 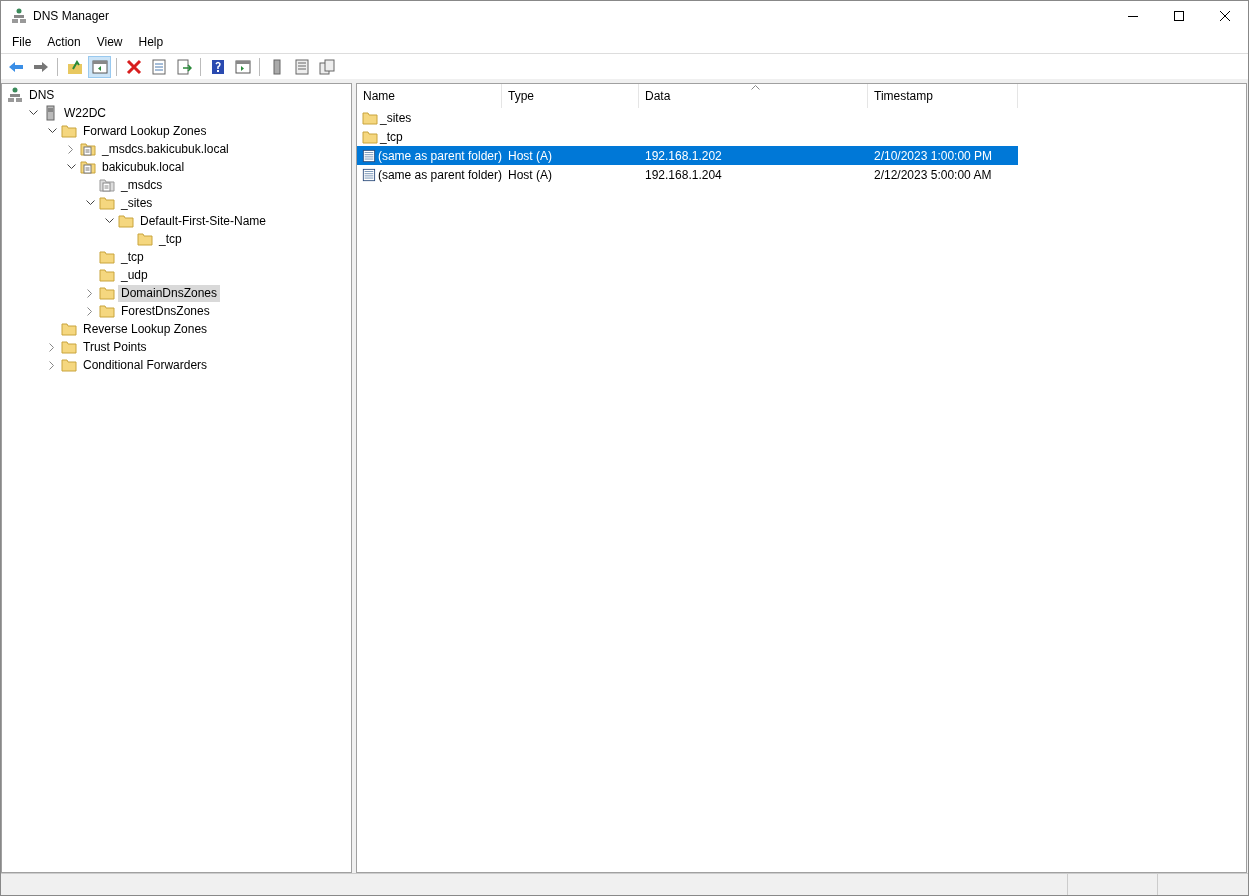 I want to click on tree-item: DNS, so click(x=42, y=95).